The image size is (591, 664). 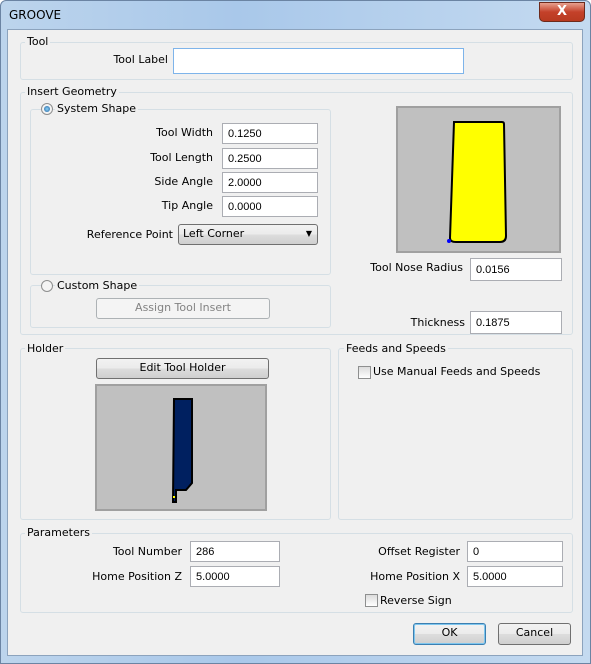 I want to click on holder-preview, so click(x=181, y=447).